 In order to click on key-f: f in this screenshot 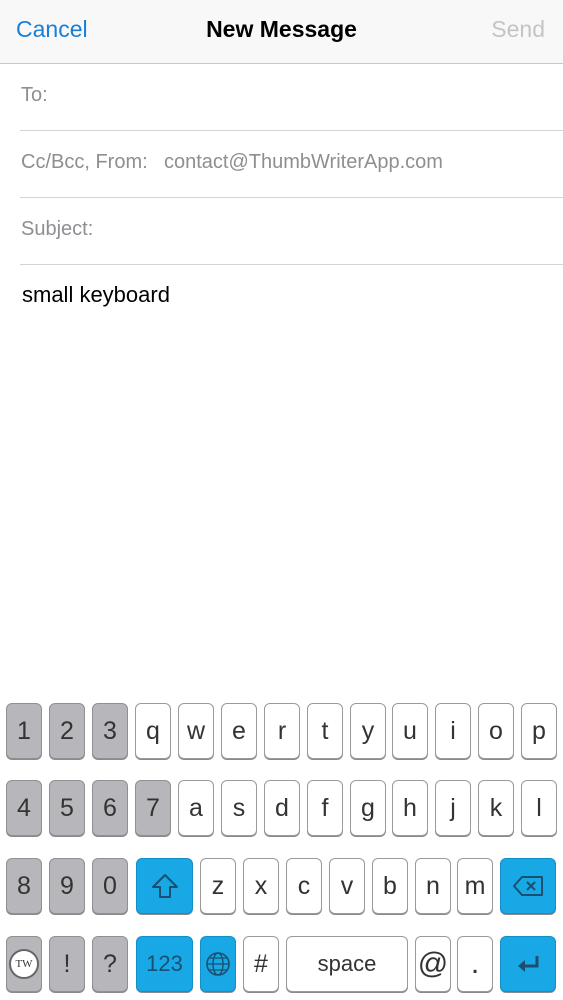, I will do `click(325, 808)`.